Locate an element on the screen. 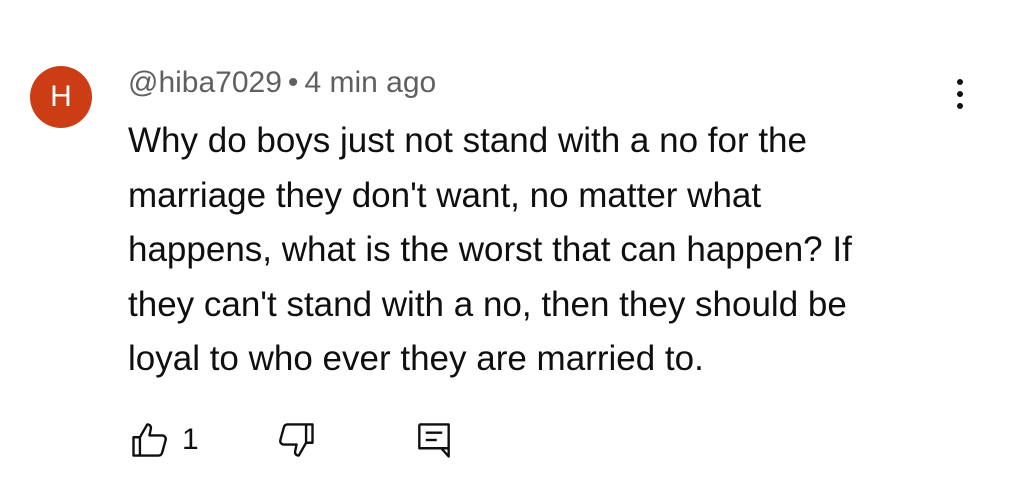 The height and width of the screenshot is (485, 1024). dislike-button is located at coordinates (296, 440).